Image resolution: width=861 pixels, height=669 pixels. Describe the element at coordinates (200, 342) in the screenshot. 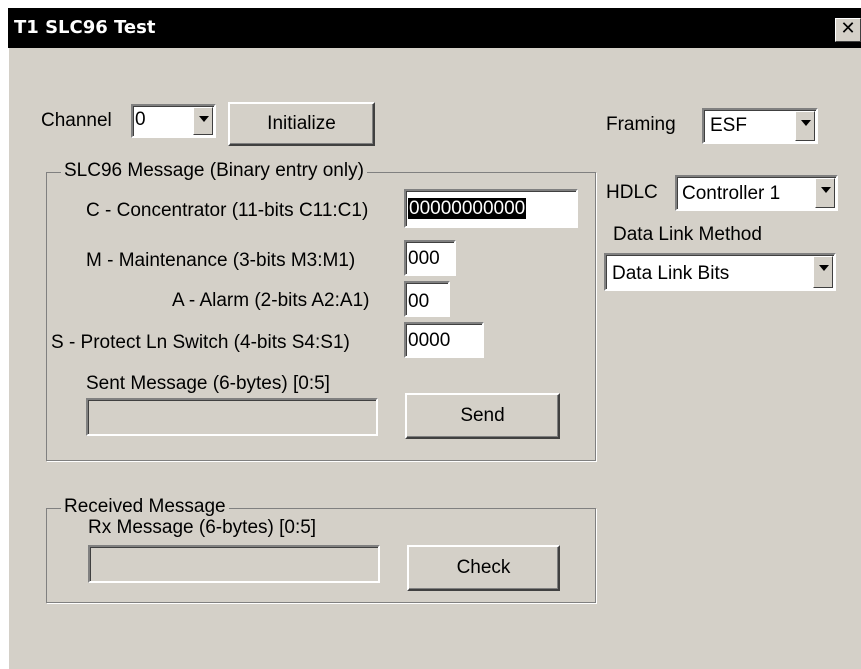

I see `s-protect-switch-label: S - Protect Ln Switch (4-bits S4:S1)` at that location.